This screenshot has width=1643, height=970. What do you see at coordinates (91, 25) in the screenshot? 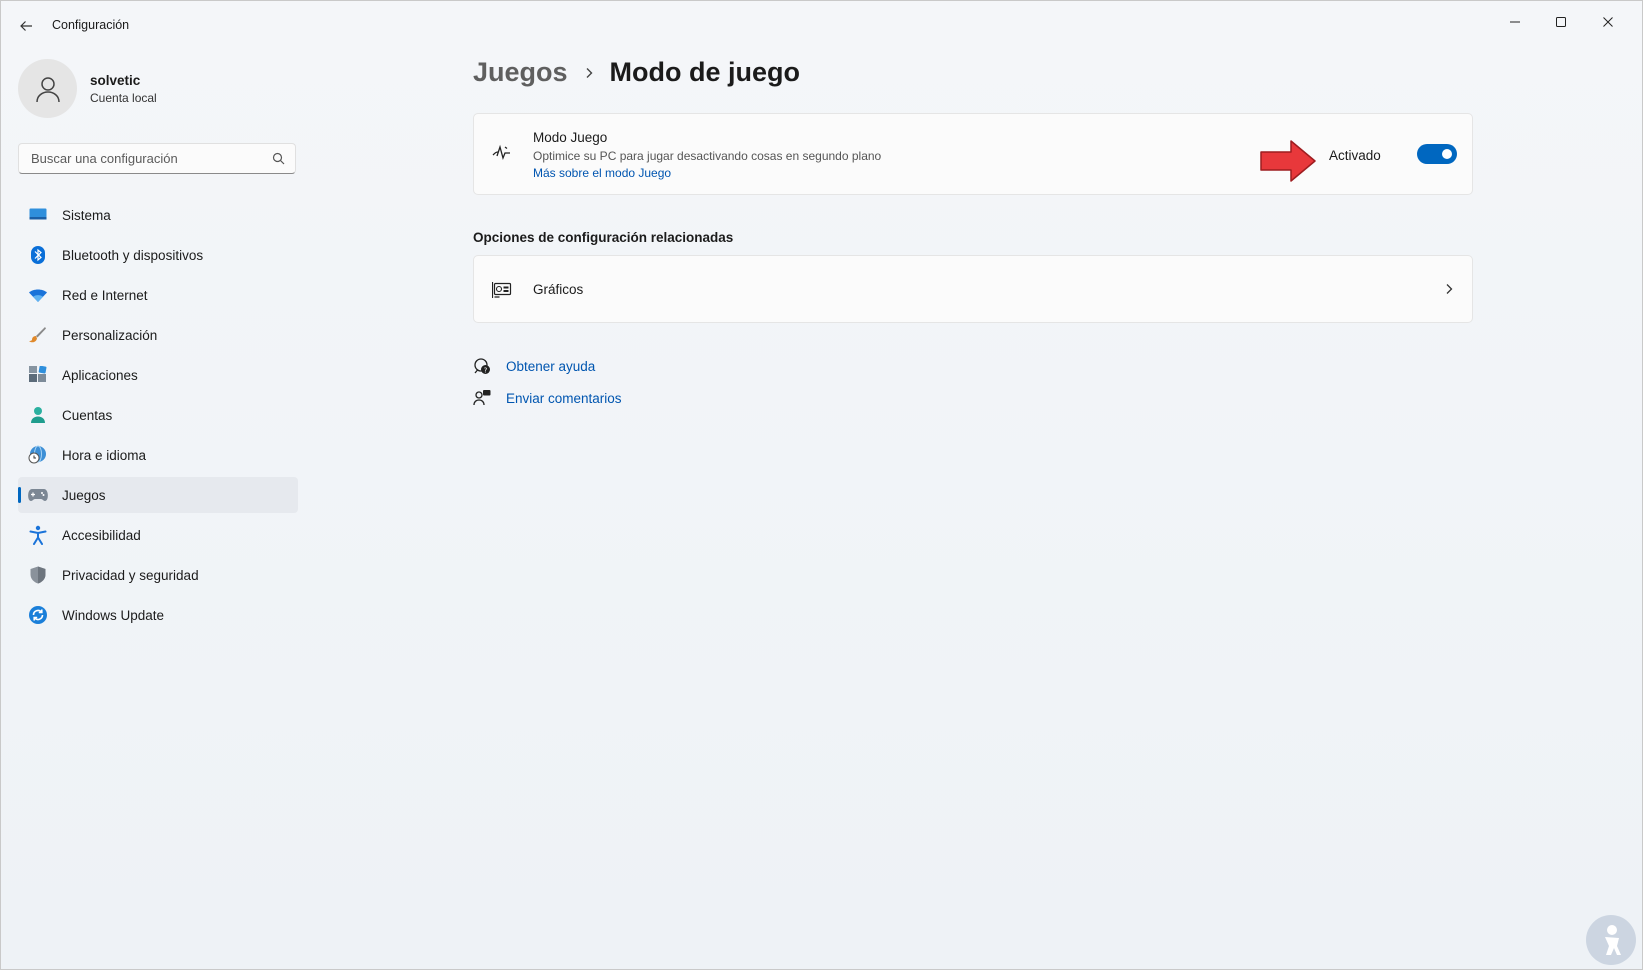
I see `app-title: Configuración` at bounding box center [91, 25].